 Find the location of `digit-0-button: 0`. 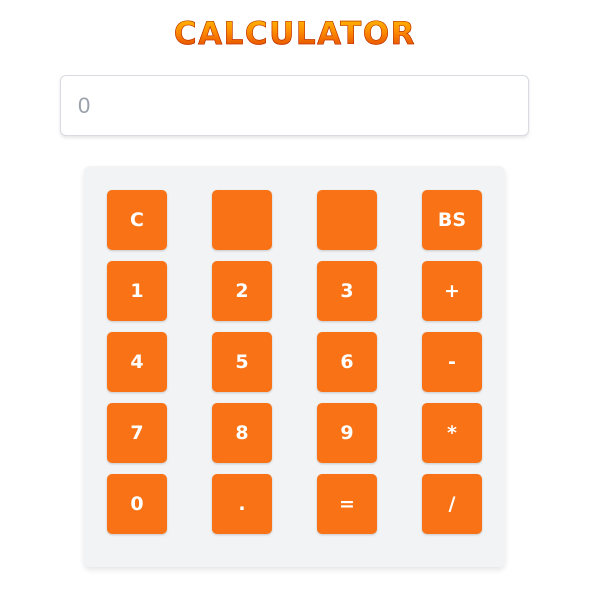

digit-0-button: 0 is located at coordinates (137, 504).